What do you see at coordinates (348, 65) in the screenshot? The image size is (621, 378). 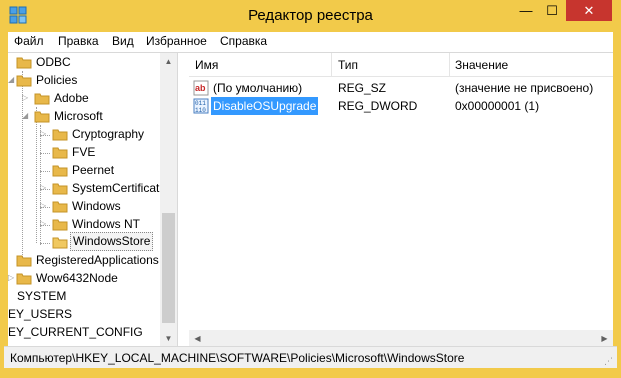 I see `column-header-type: Тип` at bounding box center [348, 65].